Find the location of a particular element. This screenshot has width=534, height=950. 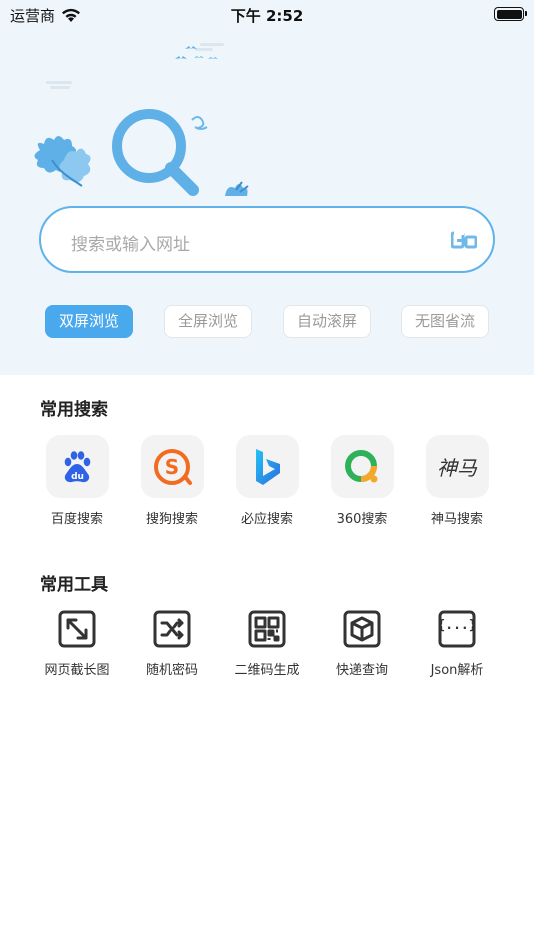

tool-random-password: 随机密码 is located at coordinates (172, 643).